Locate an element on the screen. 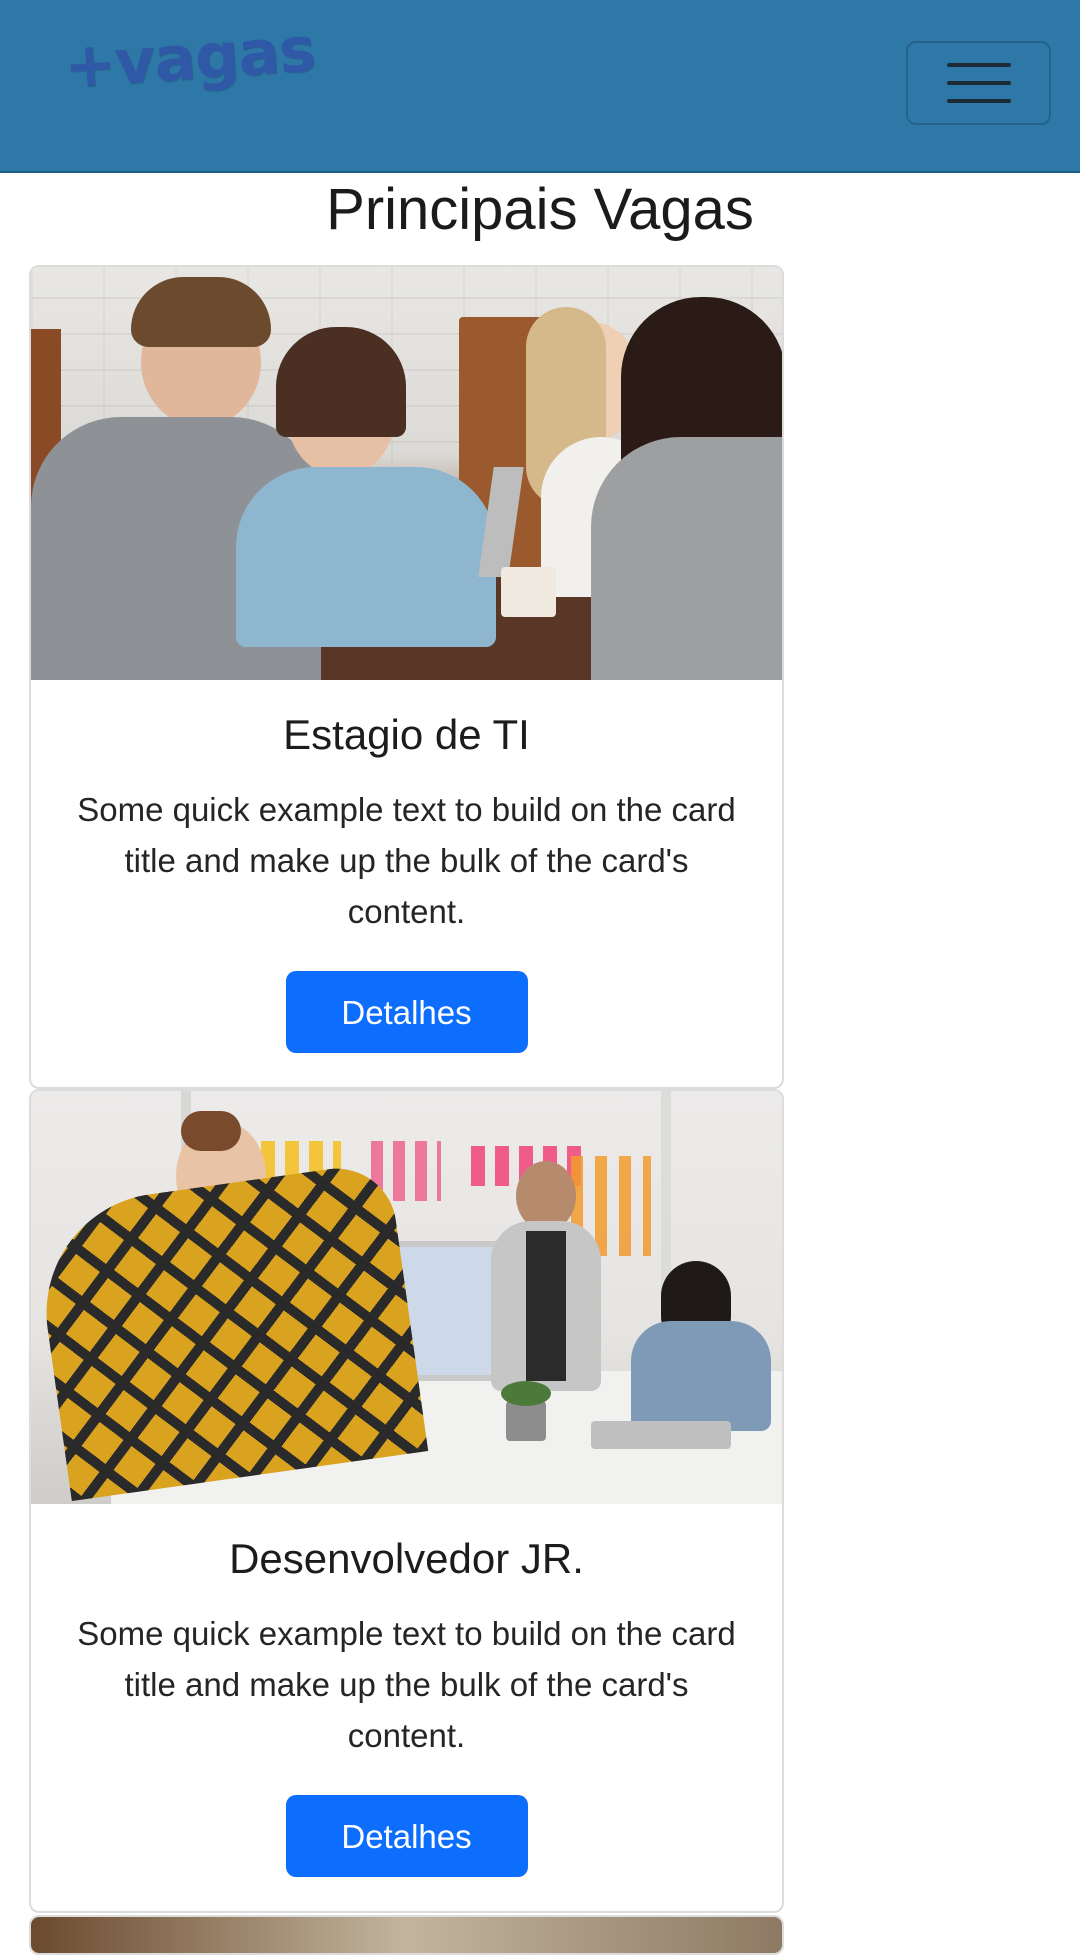 The width and height of the screenshot is (1080, 1955). job-card is located at coordinates (406, 1935).